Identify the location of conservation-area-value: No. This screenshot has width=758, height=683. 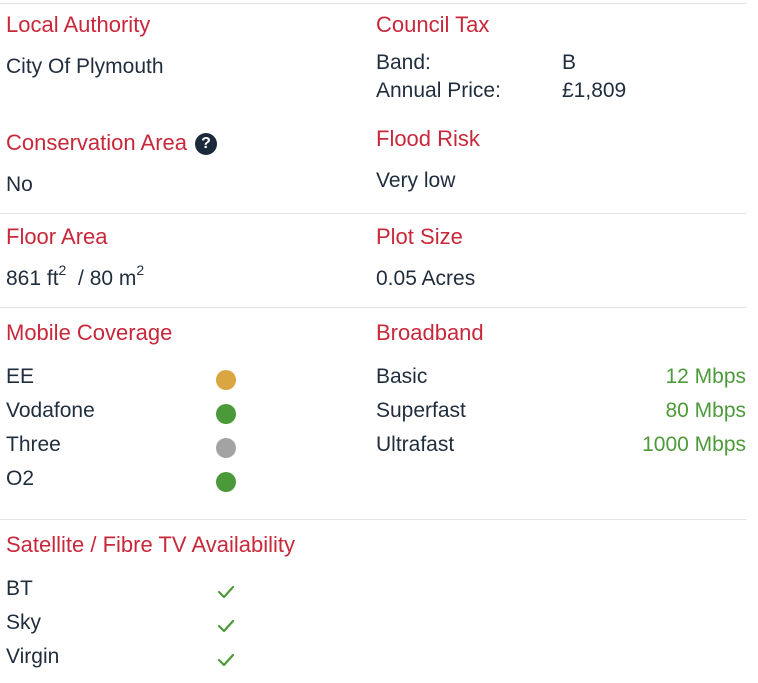
(19, 184).